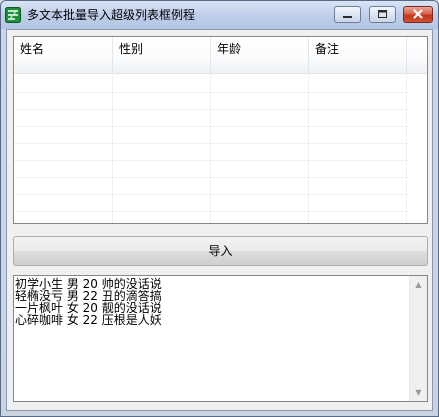 Image resolution: width=439 pixels, height=417 pixels. I want to click on column-label: 备注, so click(327, 49).